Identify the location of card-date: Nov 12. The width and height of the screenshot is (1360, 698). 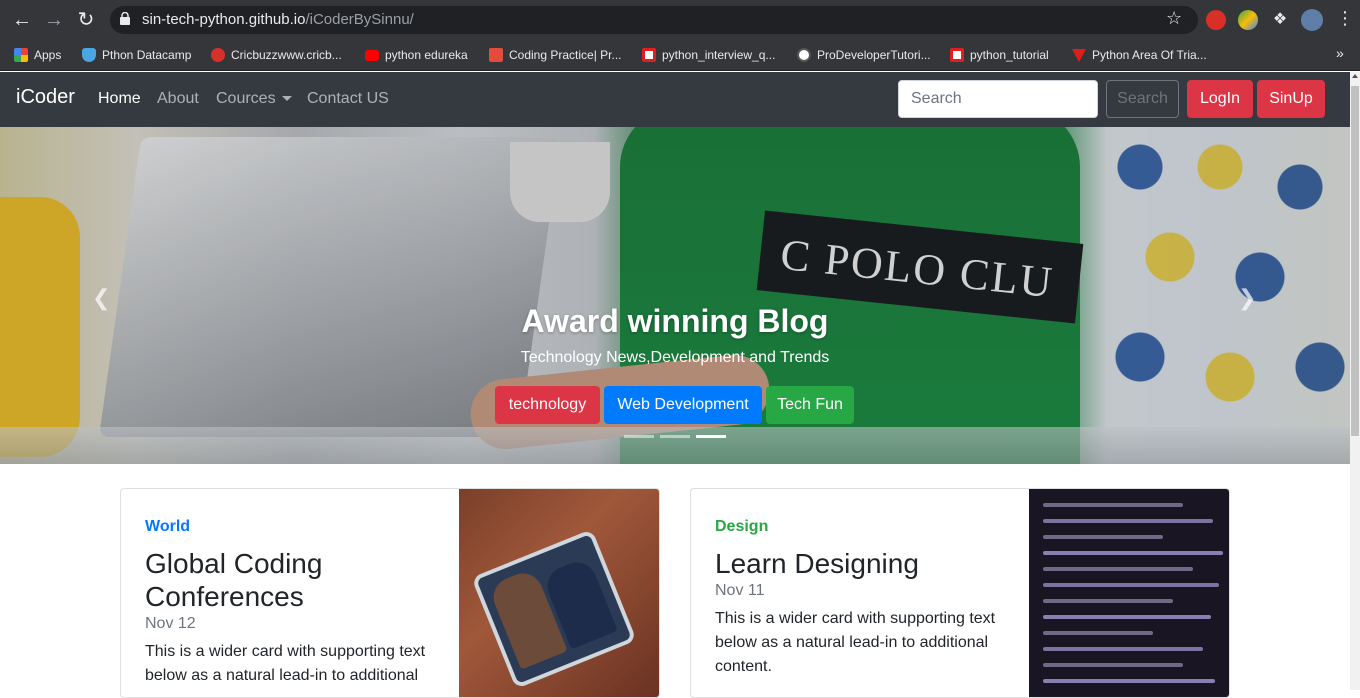
(170, 623).